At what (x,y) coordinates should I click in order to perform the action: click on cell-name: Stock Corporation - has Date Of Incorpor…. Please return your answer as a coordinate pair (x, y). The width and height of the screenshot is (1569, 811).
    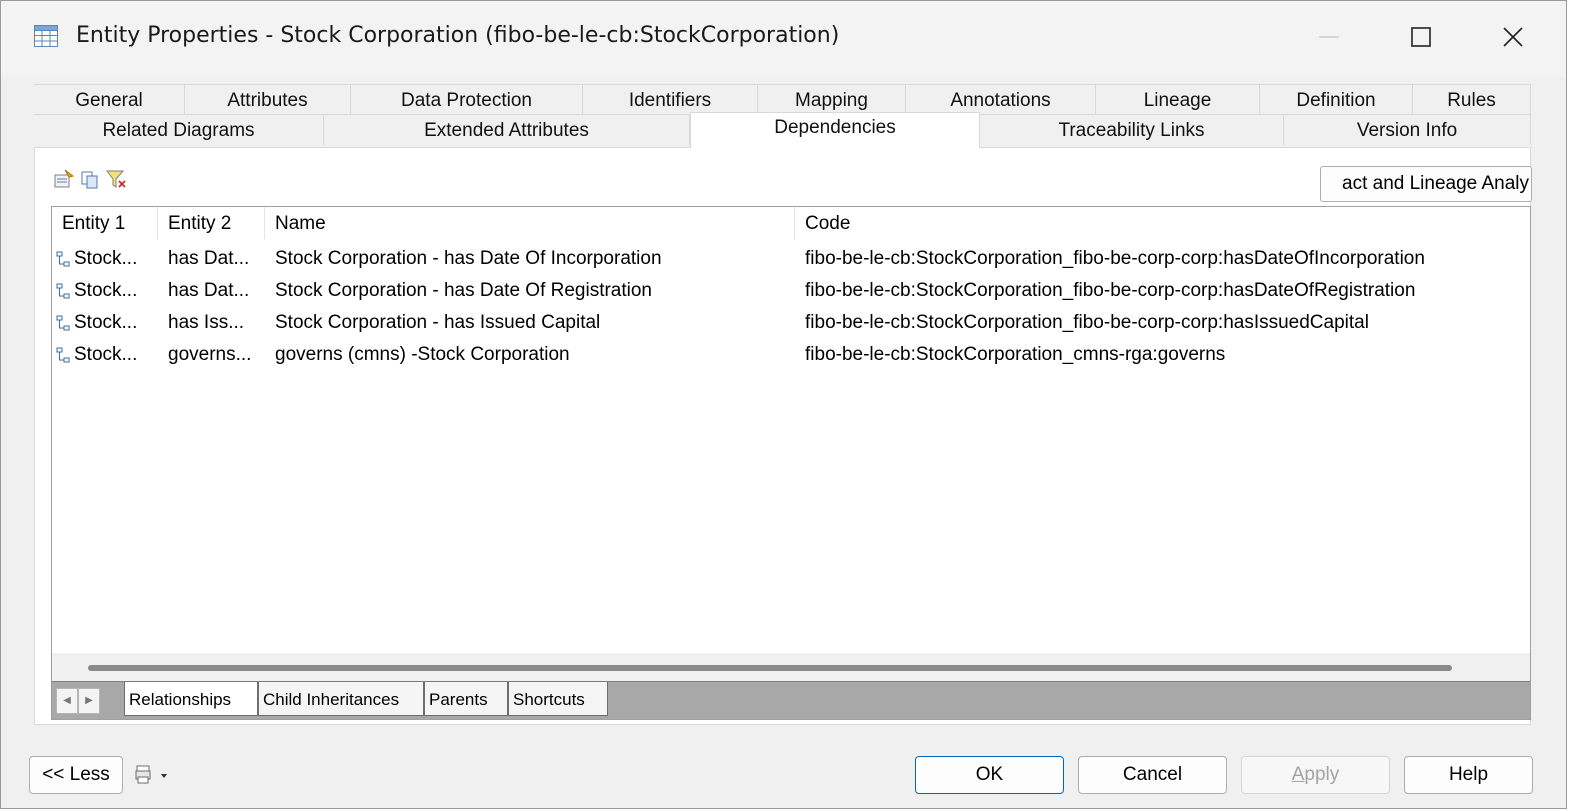
    Looking at the image, I should click on (468, 258).